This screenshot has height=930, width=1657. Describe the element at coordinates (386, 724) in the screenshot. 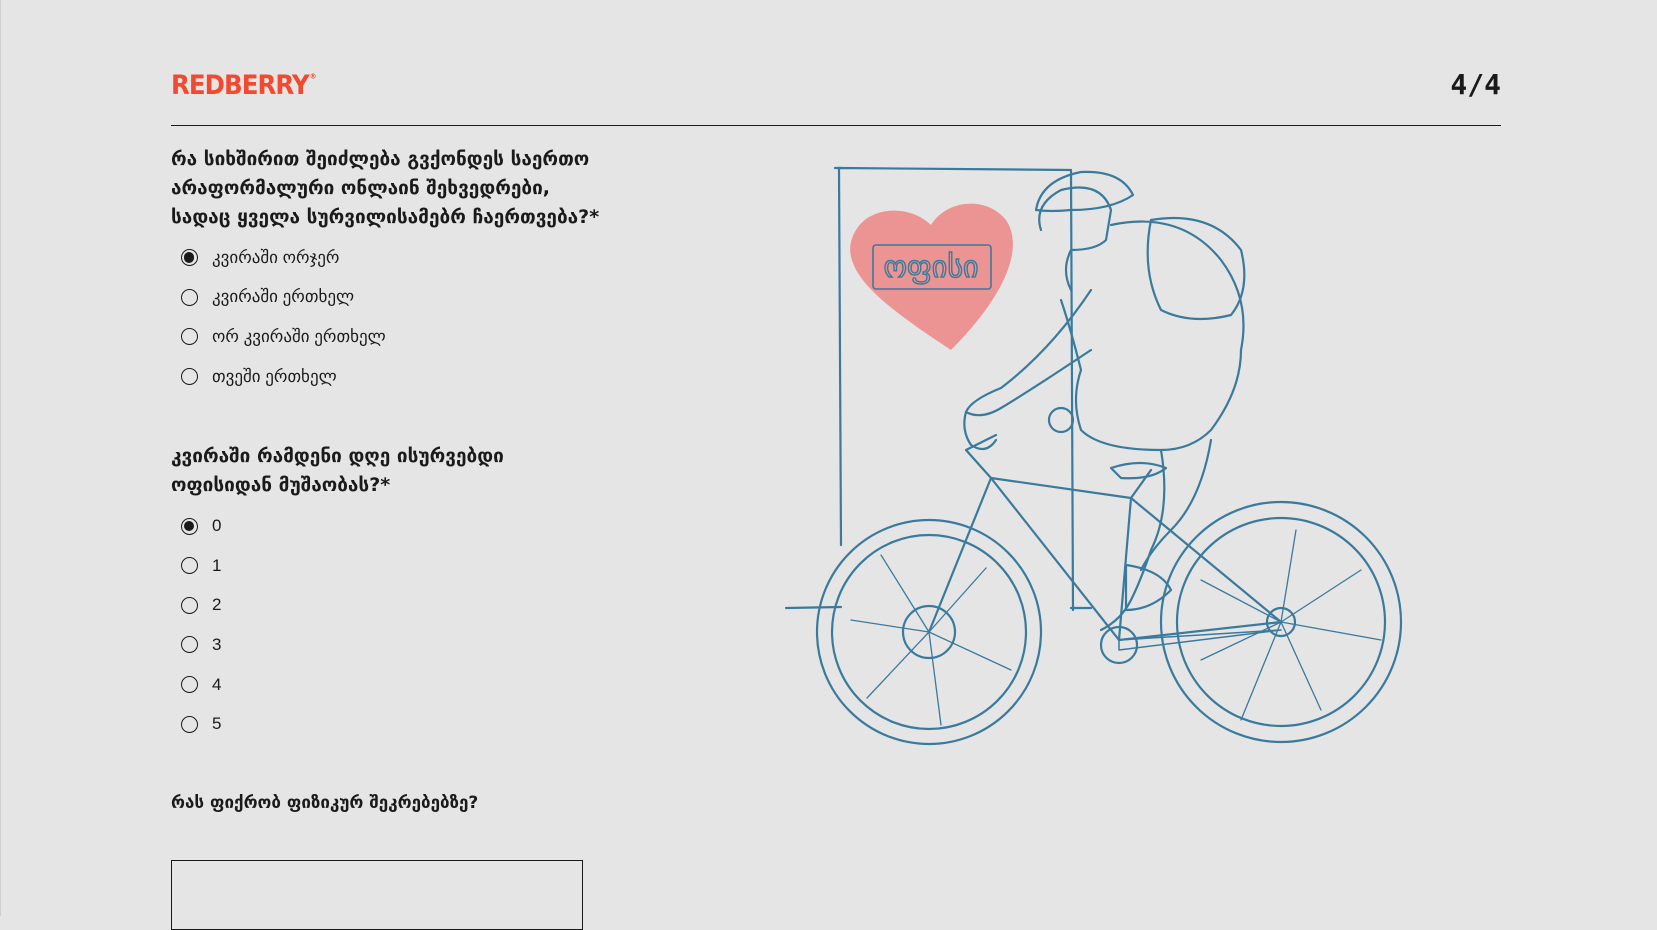

I see `option-days-5: 5` at that location.